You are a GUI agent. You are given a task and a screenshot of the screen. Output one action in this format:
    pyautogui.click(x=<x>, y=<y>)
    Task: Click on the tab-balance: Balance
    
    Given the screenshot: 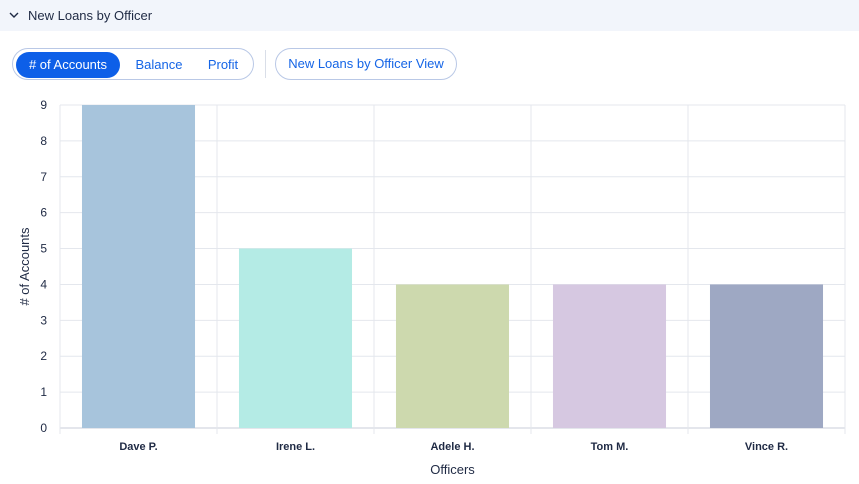 What is the action you would take?
    pyautogui.click(x=159, y=65)
    